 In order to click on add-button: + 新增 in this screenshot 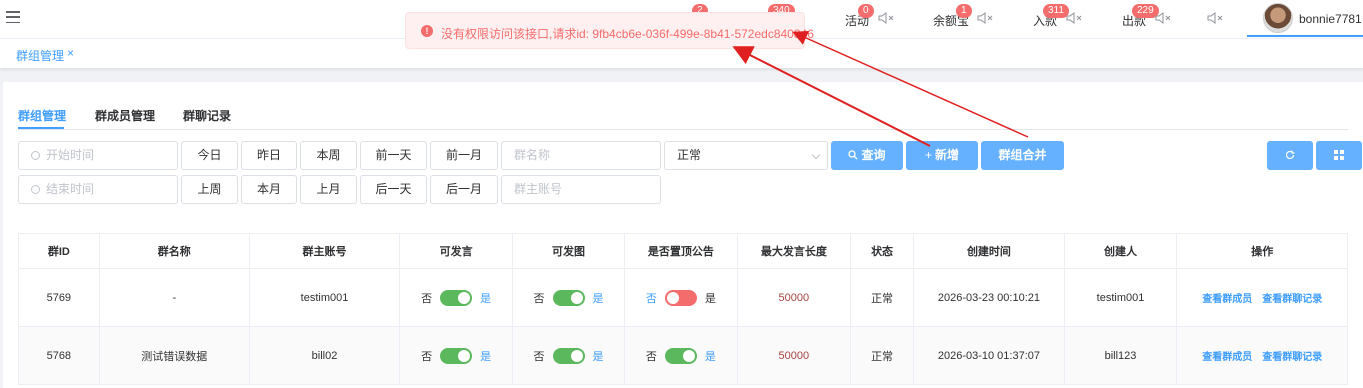, I will do `click(942, 155)`.